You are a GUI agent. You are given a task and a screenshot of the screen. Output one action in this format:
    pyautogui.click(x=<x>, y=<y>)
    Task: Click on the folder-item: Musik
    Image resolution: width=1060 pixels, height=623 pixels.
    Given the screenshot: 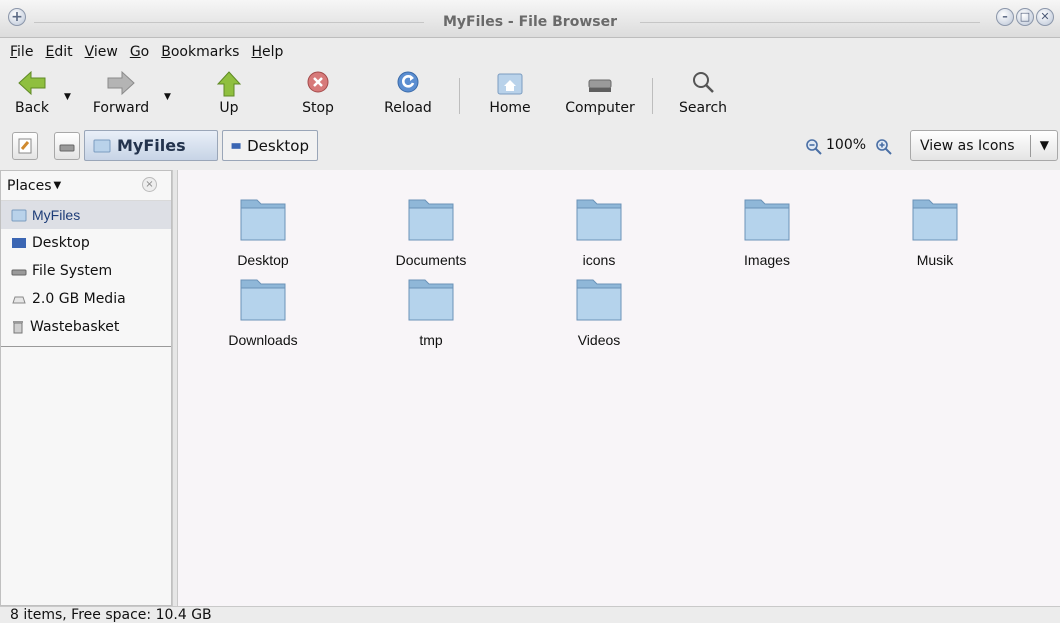 What is the action you would take?
    pyautogui.click(x=935, y=229)
    